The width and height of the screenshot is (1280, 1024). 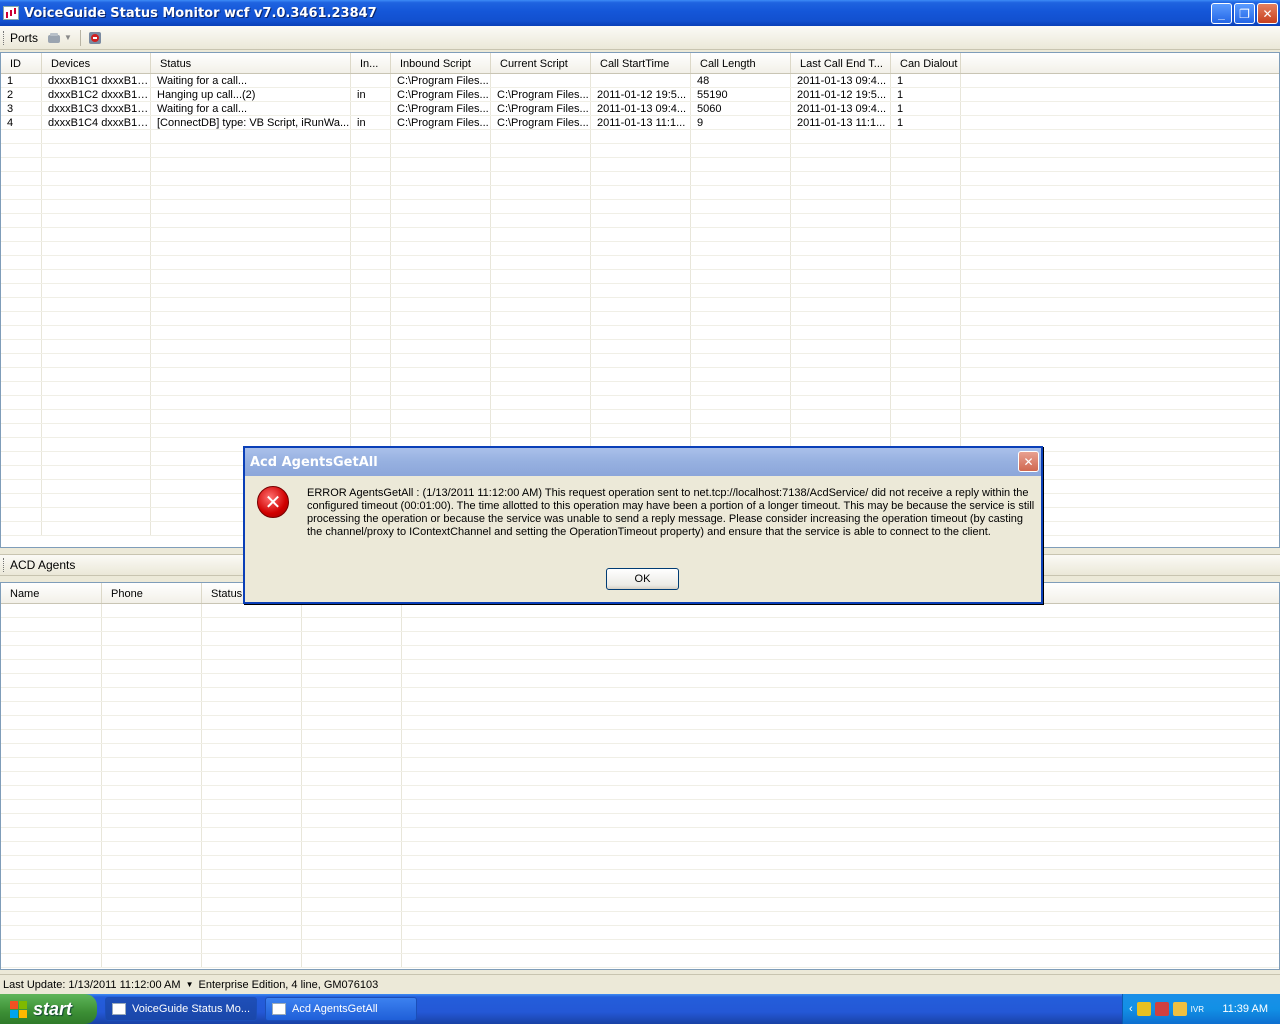 I want to click on table-cell: dxxxB1C4 dxxxB1C4, so click(x=96, y=122).